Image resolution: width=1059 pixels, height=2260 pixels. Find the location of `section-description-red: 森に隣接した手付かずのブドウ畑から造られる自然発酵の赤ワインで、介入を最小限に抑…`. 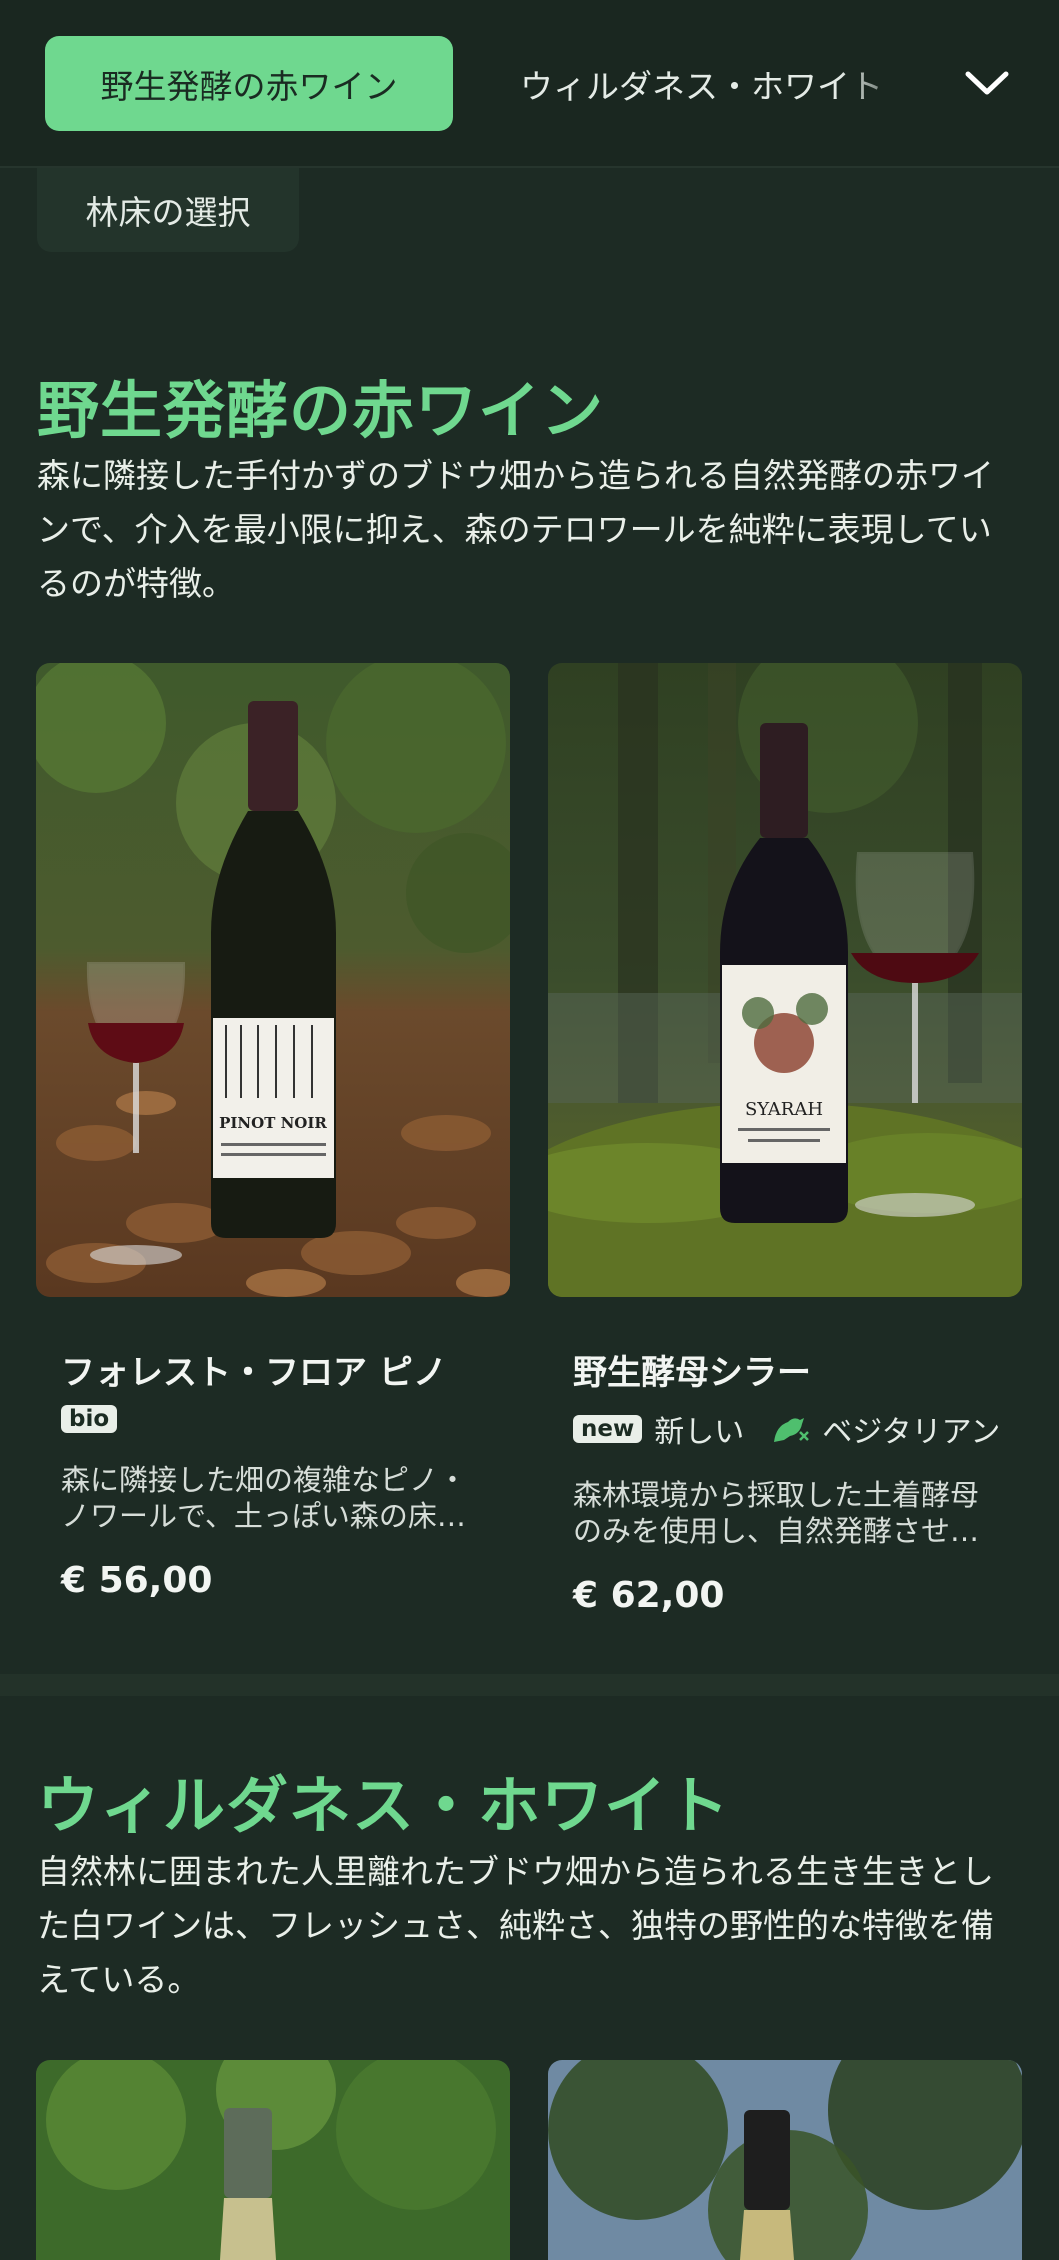

section-description-red: 森に隣接した手付かずのブドウ畑から造られる自然発酵の赤ワインで、介入を最小限に抑… is located at coordinates (515, 529).